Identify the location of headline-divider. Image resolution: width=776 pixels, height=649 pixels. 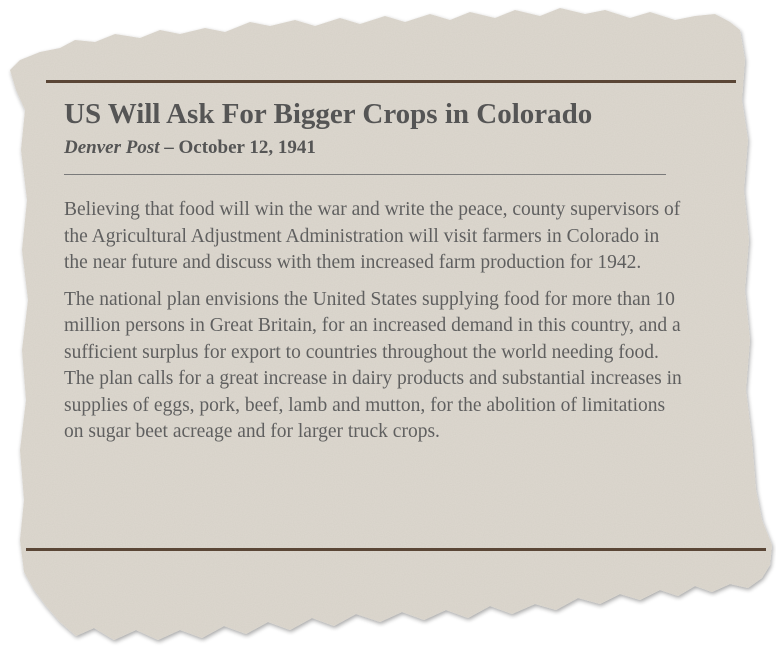
(365, 174).